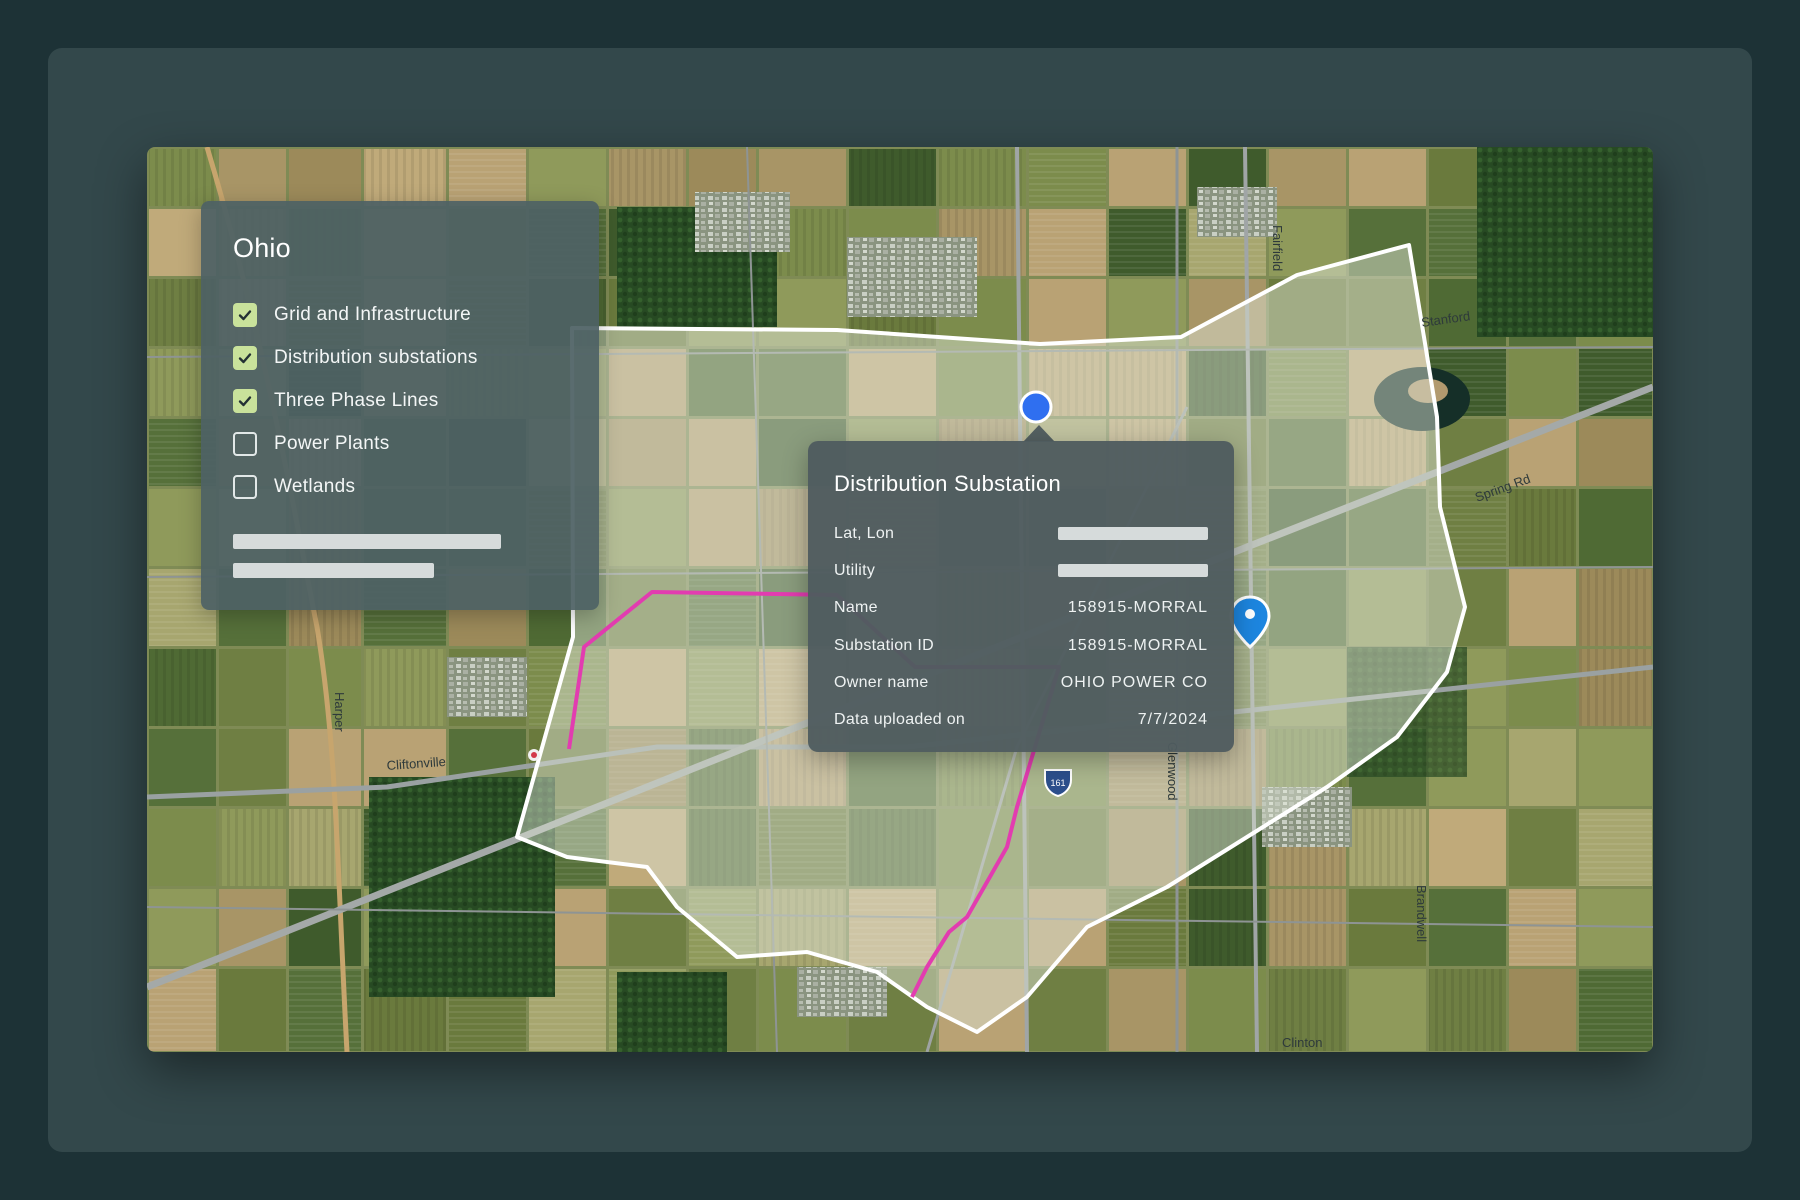 The width and height of the screenshot is (1800, 1200). I want to click on detail-value: OHIO POWER CO, so click(1134, 682).